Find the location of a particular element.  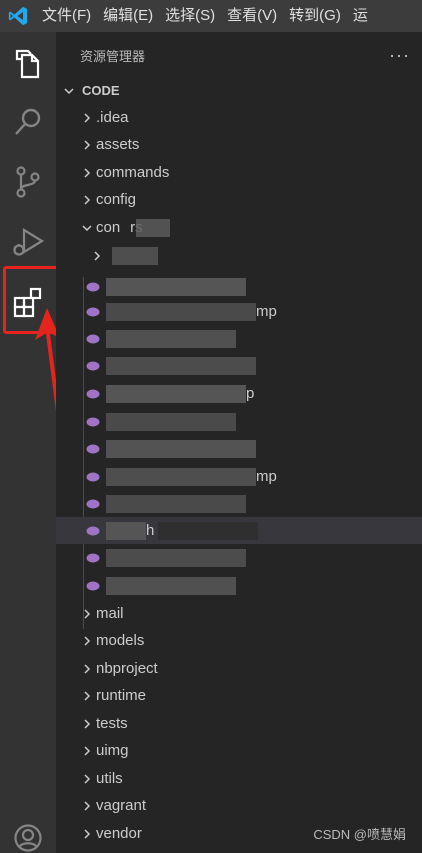

tree-folder: tests is located at coordinates (239, 723).